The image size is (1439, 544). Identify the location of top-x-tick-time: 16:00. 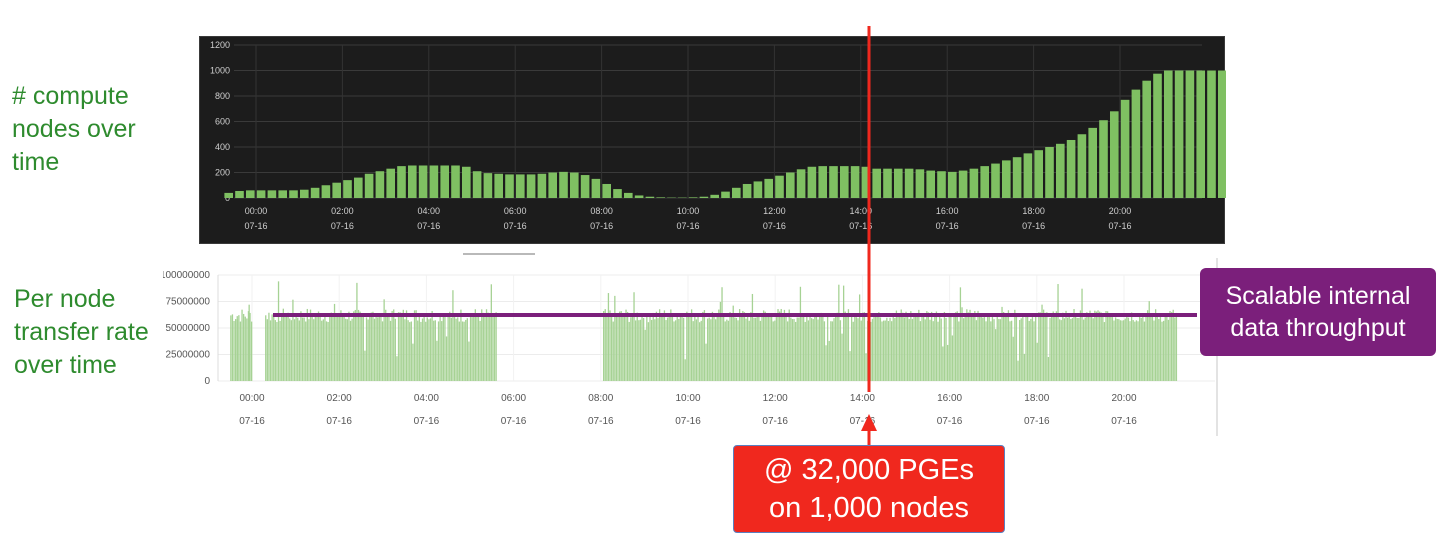
(947, 211).